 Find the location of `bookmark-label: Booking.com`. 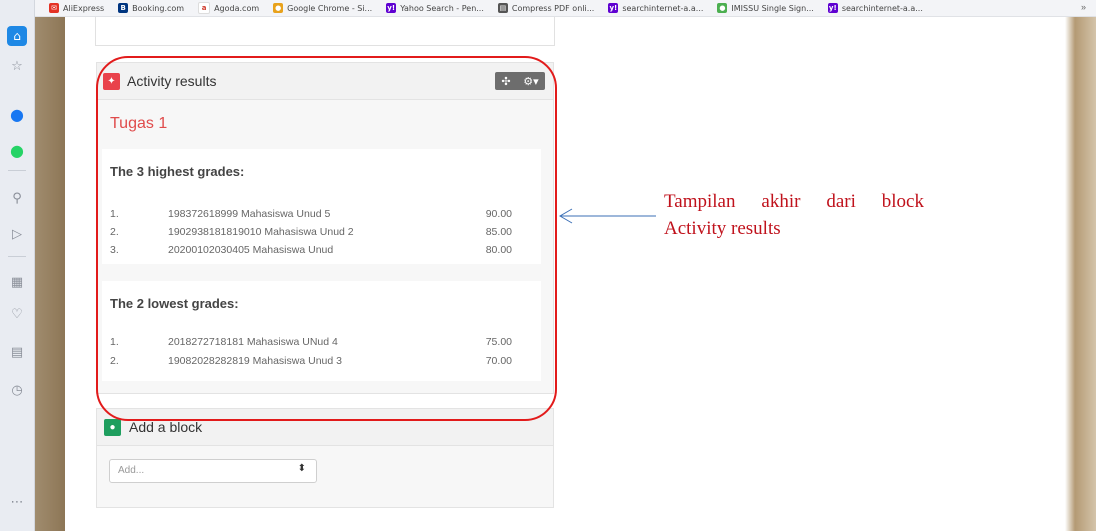

bookmark-label: Booking.com is located at coordinates (158, 8).